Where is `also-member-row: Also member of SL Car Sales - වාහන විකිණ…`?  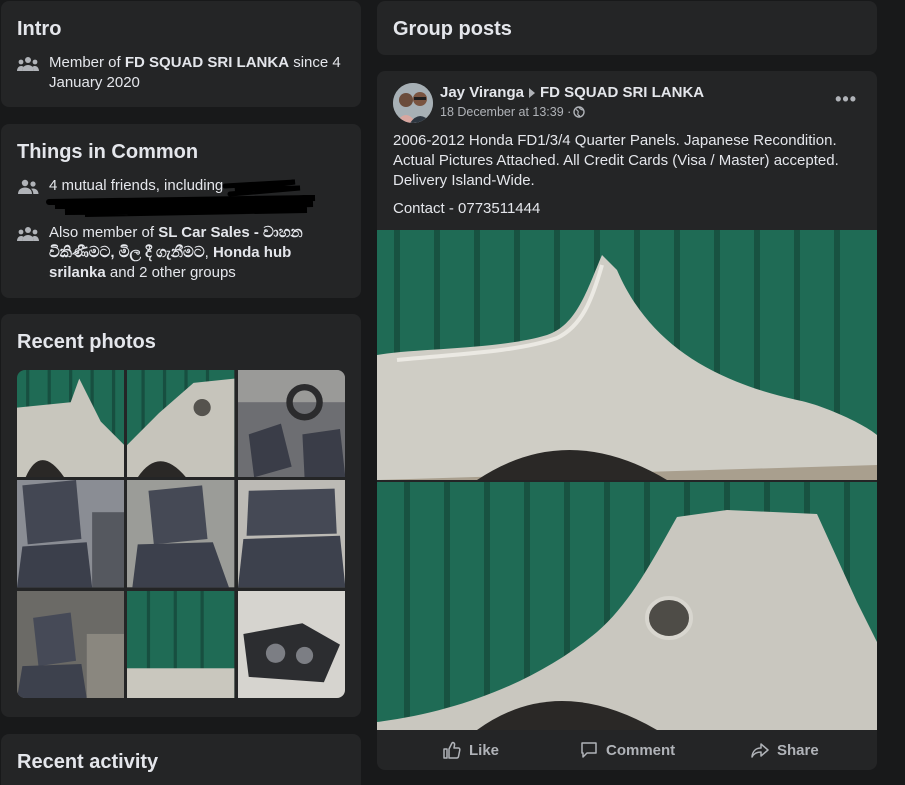
also-member-row: Also member of SL Car Sales - වාහන විකිණ… is located at coordinates (183, 253).